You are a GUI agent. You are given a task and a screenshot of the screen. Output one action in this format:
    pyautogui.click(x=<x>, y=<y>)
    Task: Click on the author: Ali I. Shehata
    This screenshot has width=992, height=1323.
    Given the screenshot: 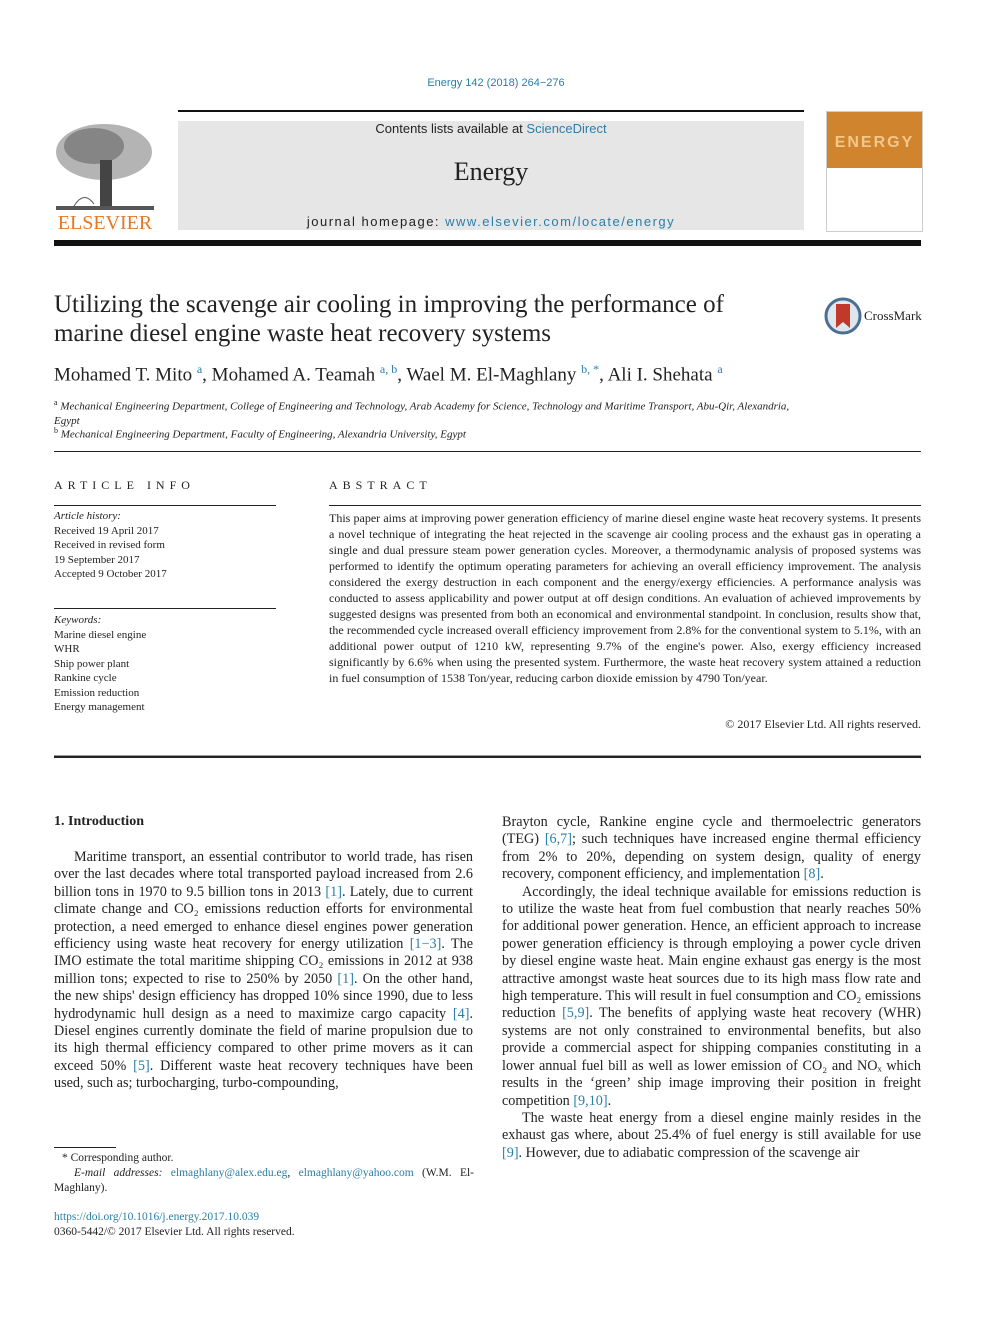 What is the action you would take?
    pyautogui.click(x=660, y=374)
    